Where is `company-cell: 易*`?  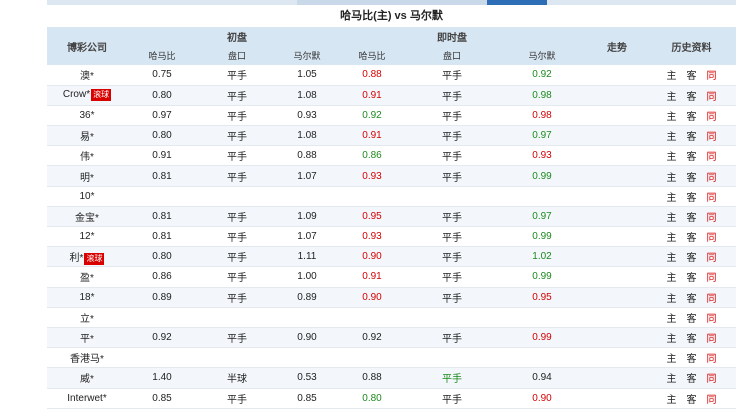
company-cell: 易* is located at coordinates (87, 136).